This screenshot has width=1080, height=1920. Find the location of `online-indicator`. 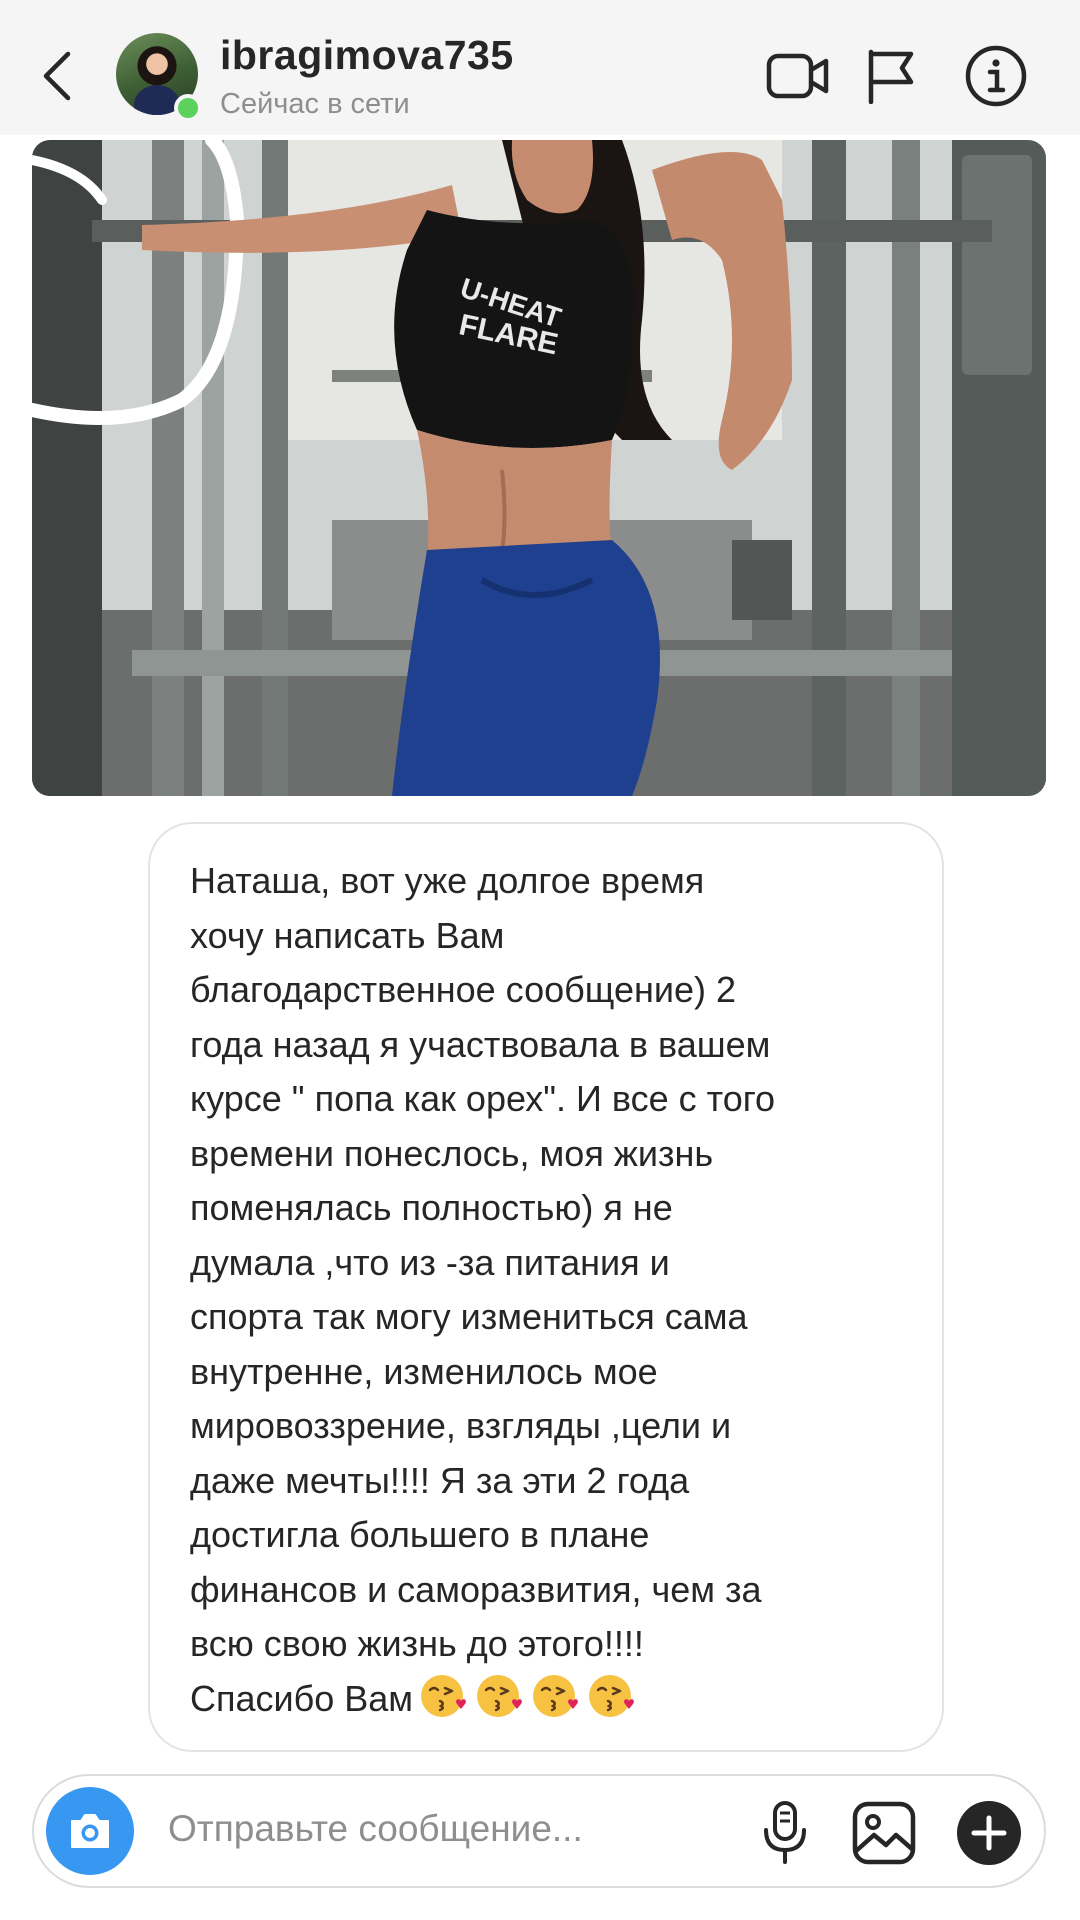

online-indicator is located at coordinates (188, 108).